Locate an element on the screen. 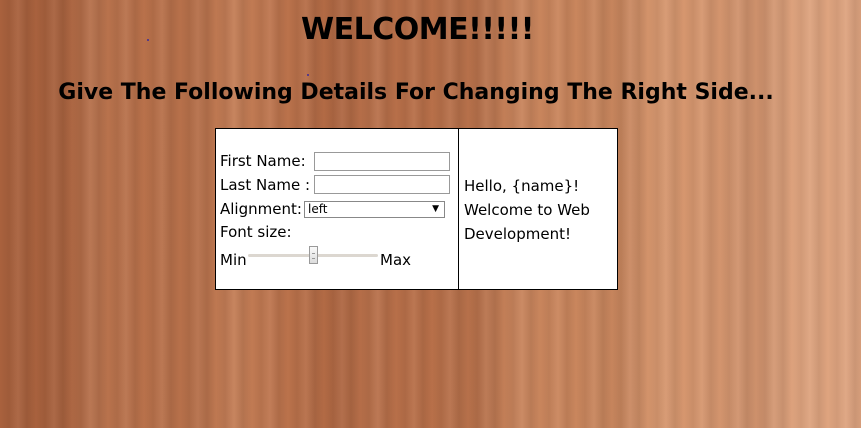 This screenshot has width=861, height=428. last-name-row: Last Name : is located at coordinates (265, 186).